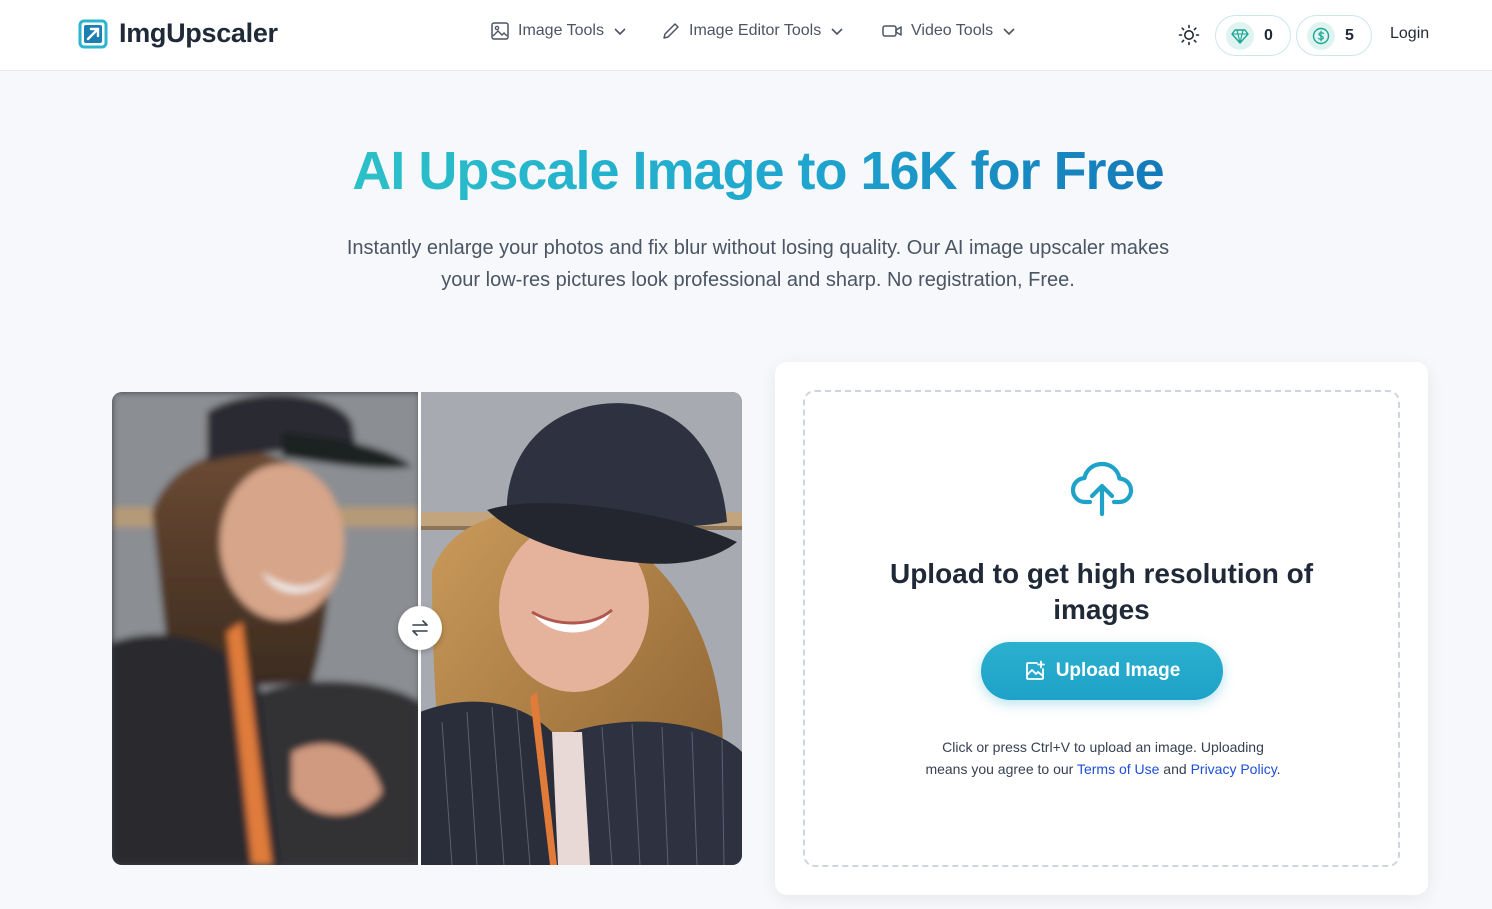  I want to click on login-link: Login, so click(1409, 34).